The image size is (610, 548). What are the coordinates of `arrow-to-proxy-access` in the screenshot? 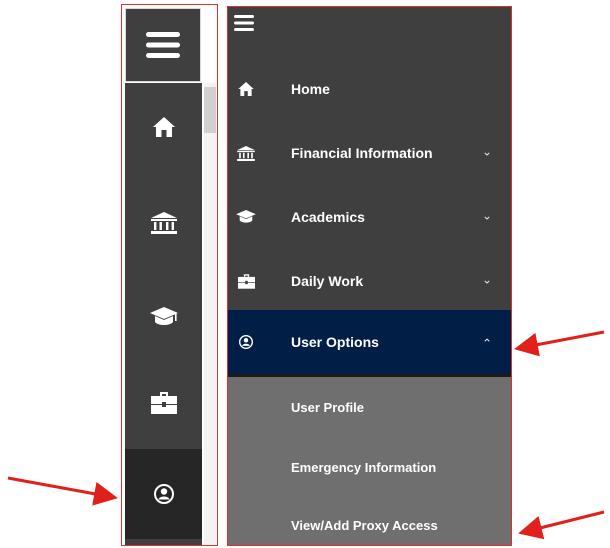 It's located at (561, 525).